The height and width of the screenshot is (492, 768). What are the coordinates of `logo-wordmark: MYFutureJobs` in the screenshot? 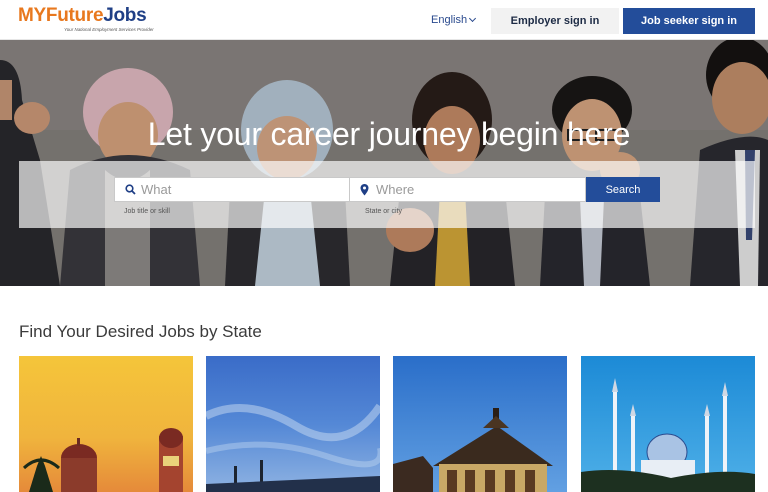 It's located at (82, 15).